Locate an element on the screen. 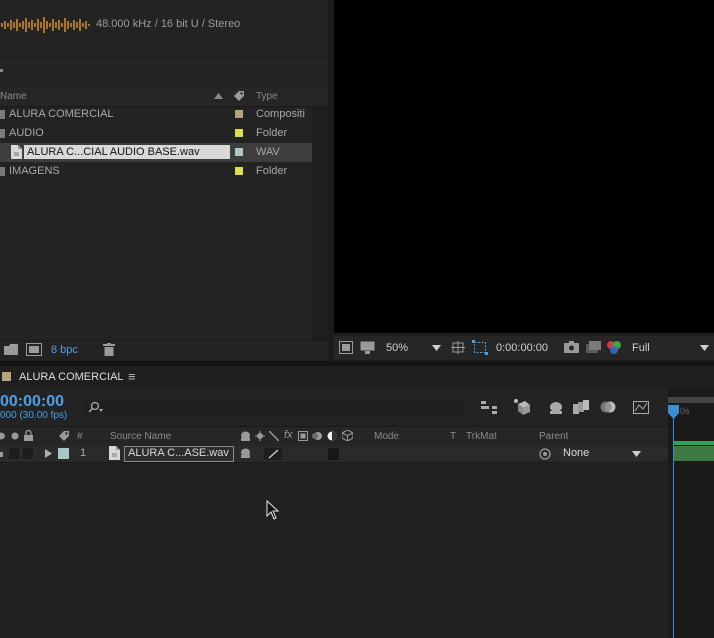  draft-3d-icon is located at coordinates (522, 406).